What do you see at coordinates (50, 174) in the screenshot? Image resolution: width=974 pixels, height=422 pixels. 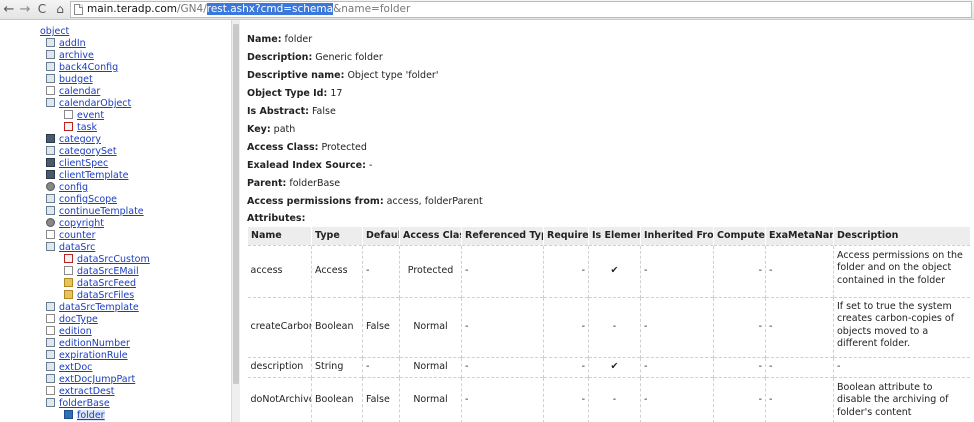 I see `monitor-icon` at bounding box center [50, 174].